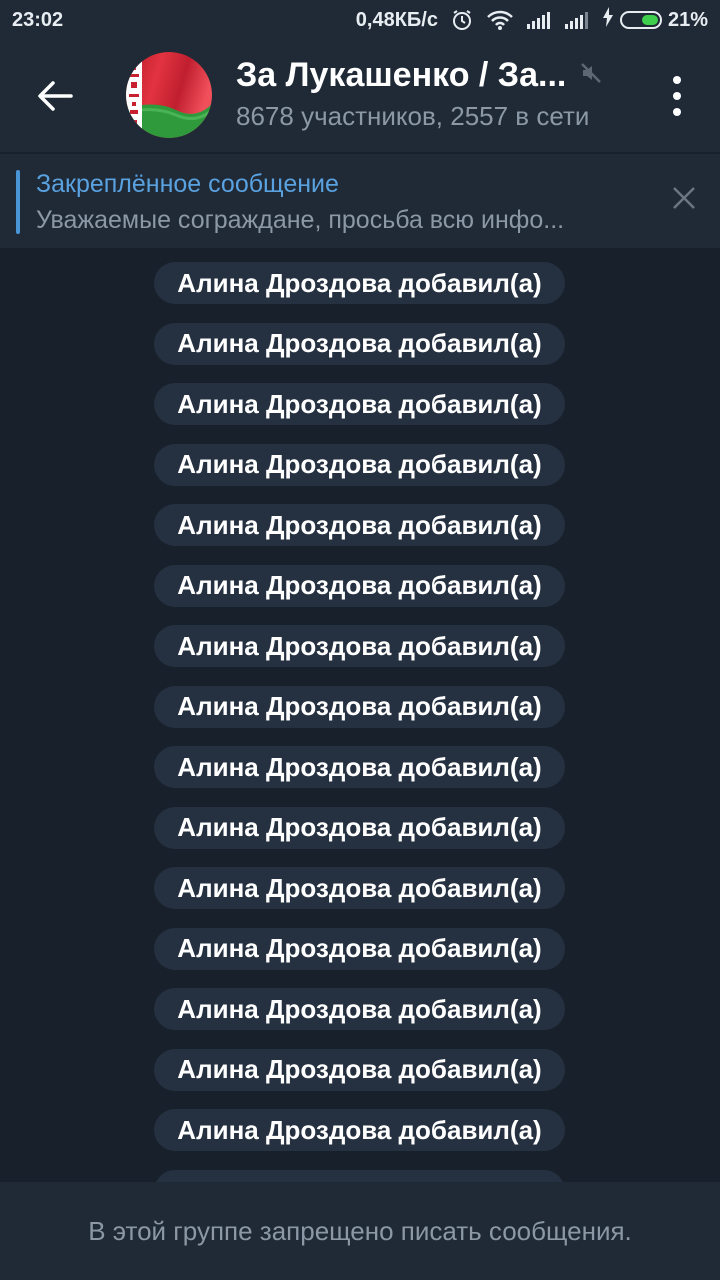 The height and width of the screenshot is (1280, 720). Describe the element at coordinates (38, 19) in the screenshot. I see `status-time: 23:02` at that location.